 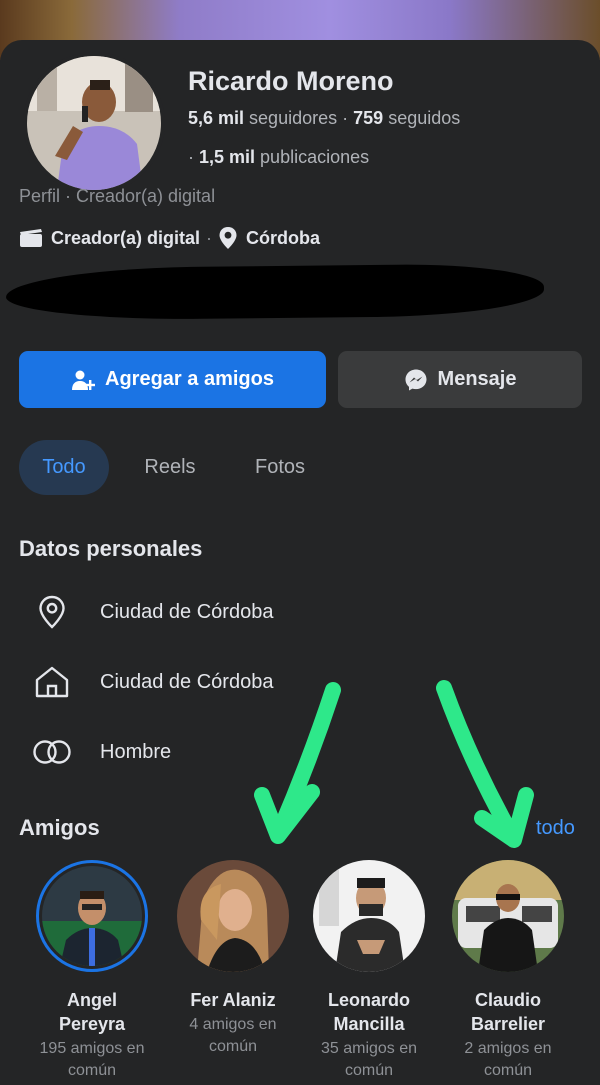 What do you see at coordinates (84, 380) in the screenshot?
I see `add-person-icon` at bounding box center [84, 380].